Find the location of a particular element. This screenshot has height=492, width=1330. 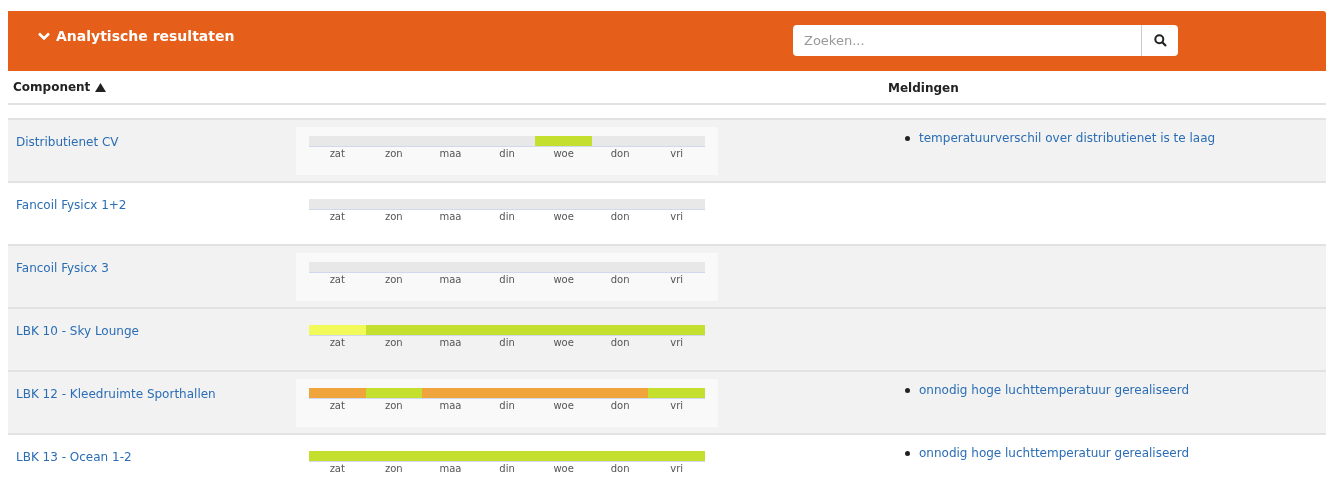

search-button is located at coordinates (1159, 40).